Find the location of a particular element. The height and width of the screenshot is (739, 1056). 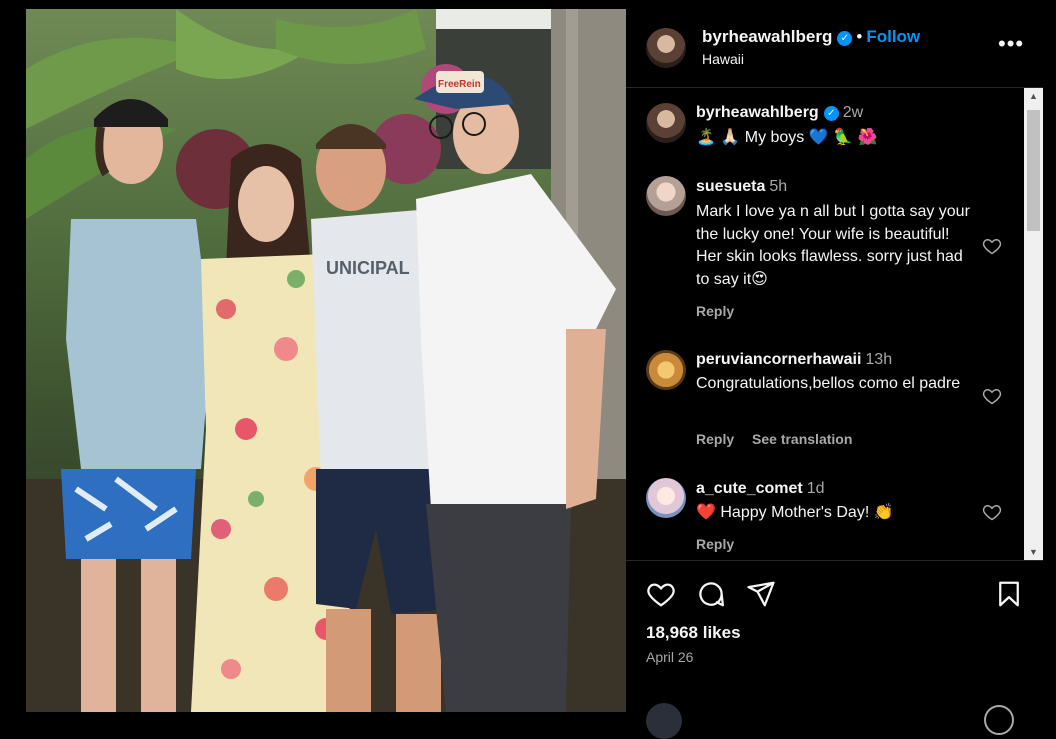

comment-username: peruviancornerhawaii is located at coordinates (778, 359).